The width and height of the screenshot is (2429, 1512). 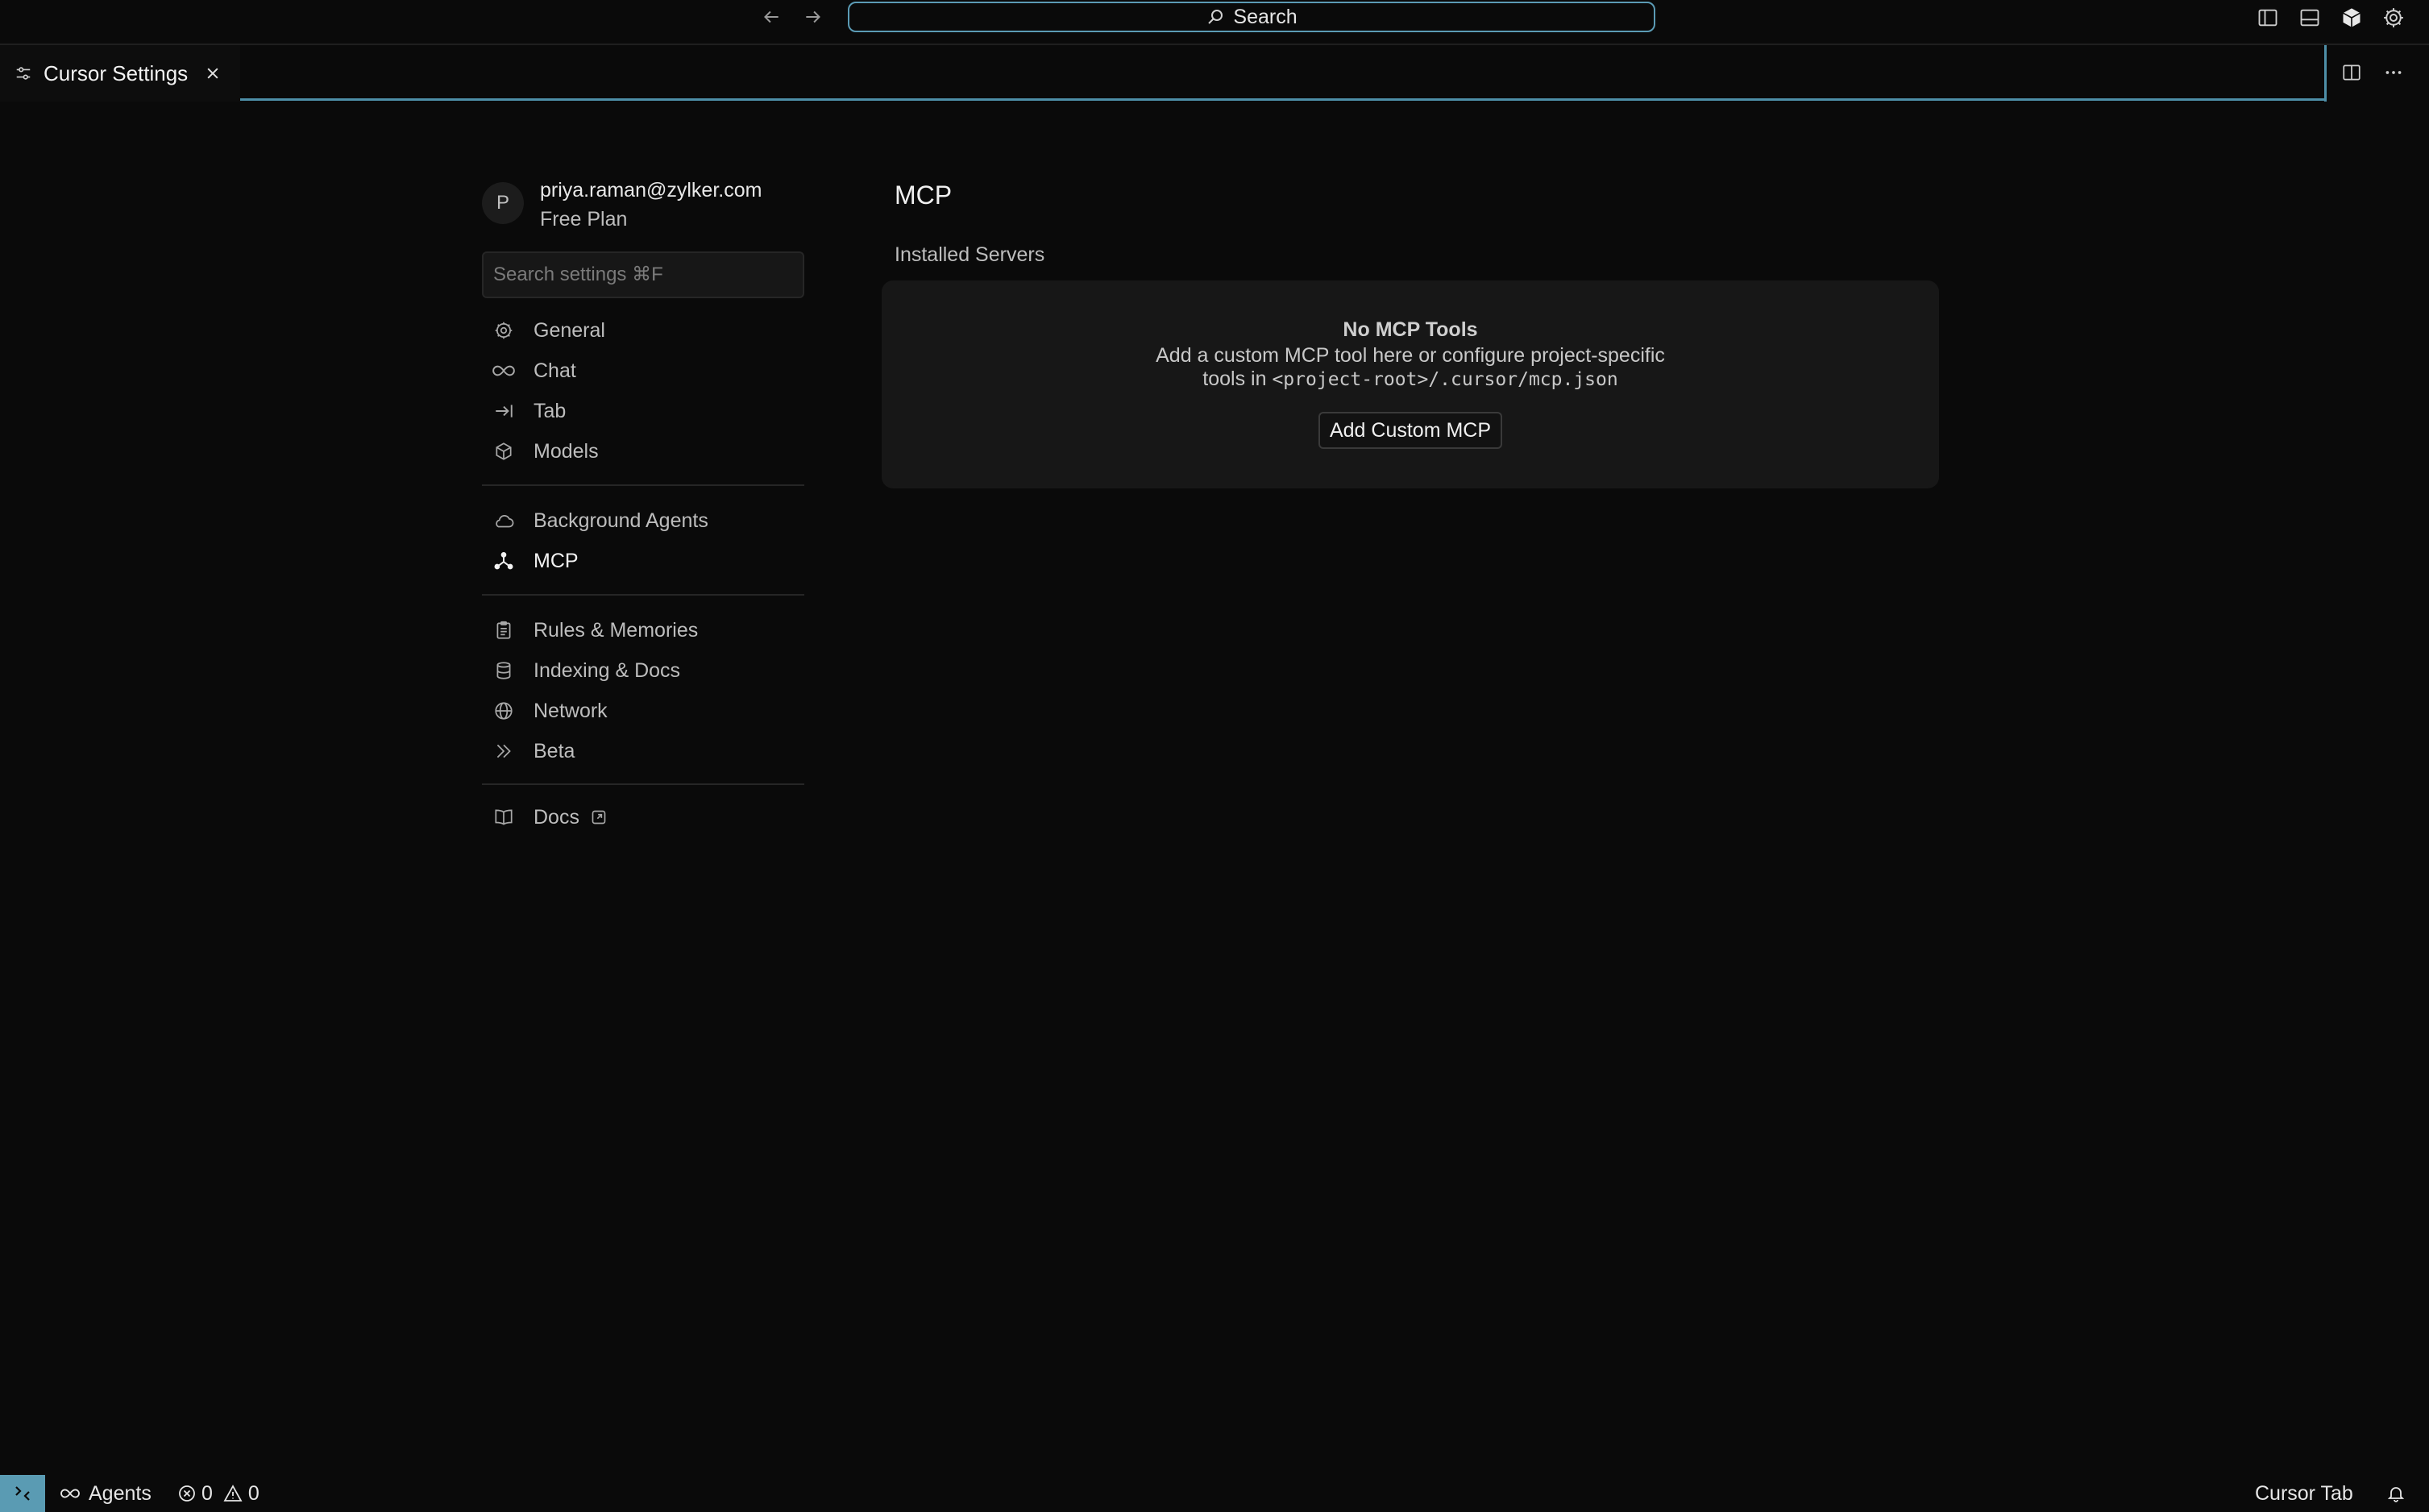 I want to click on remote-indicator-button, so click(x=23, y=1493).